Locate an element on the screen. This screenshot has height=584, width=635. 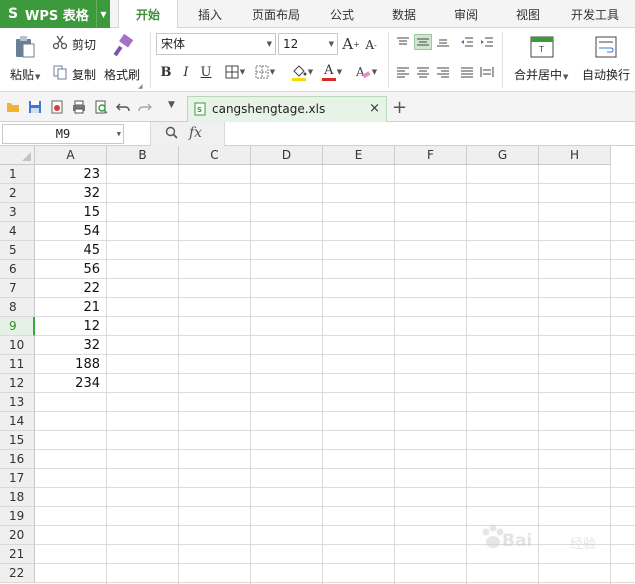
font-size-select: 12 ▼ is located at coordinates (308, 44).